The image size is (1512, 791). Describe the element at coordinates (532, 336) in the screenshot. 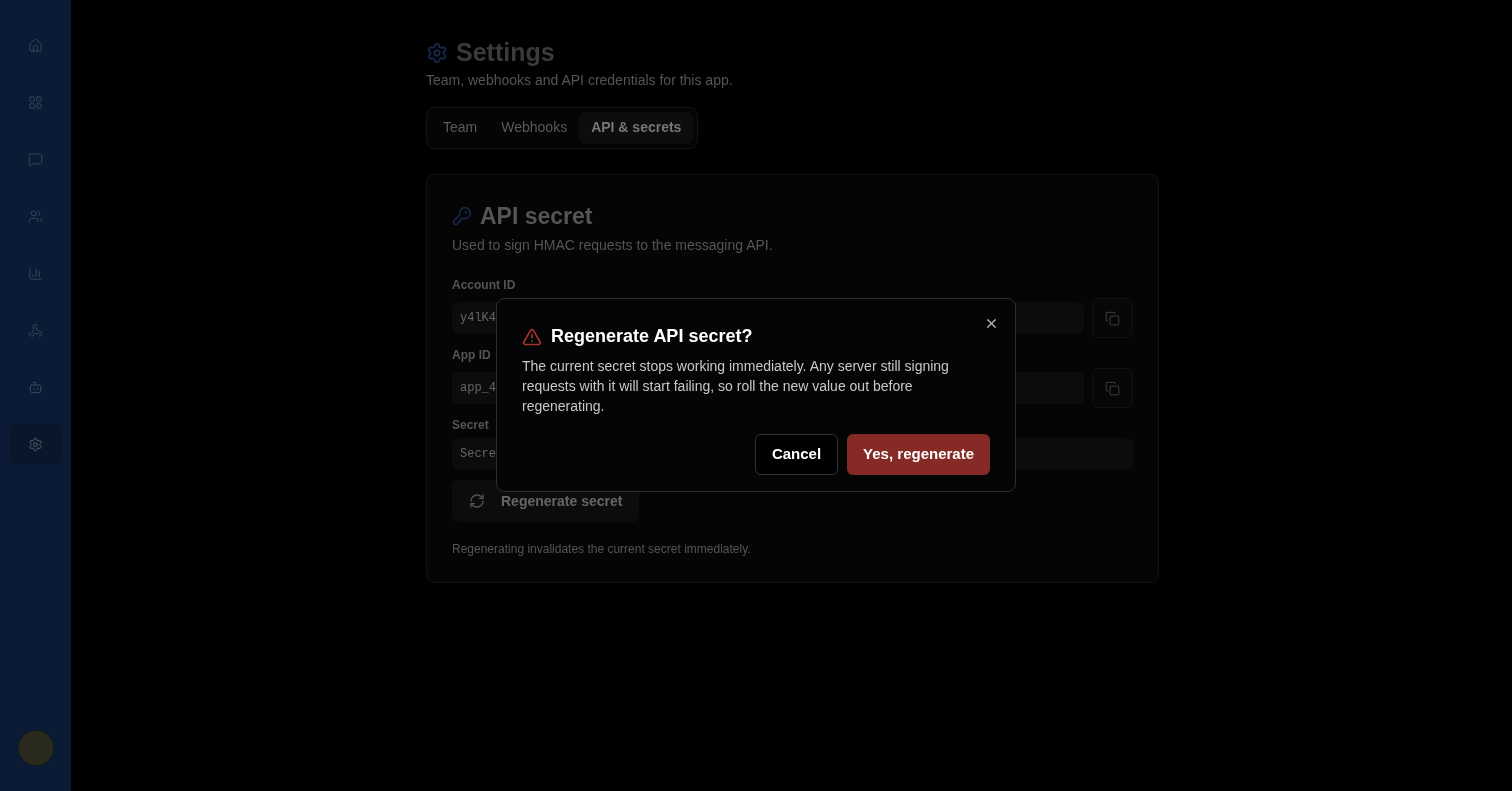

I see `warning-icon` at that location.